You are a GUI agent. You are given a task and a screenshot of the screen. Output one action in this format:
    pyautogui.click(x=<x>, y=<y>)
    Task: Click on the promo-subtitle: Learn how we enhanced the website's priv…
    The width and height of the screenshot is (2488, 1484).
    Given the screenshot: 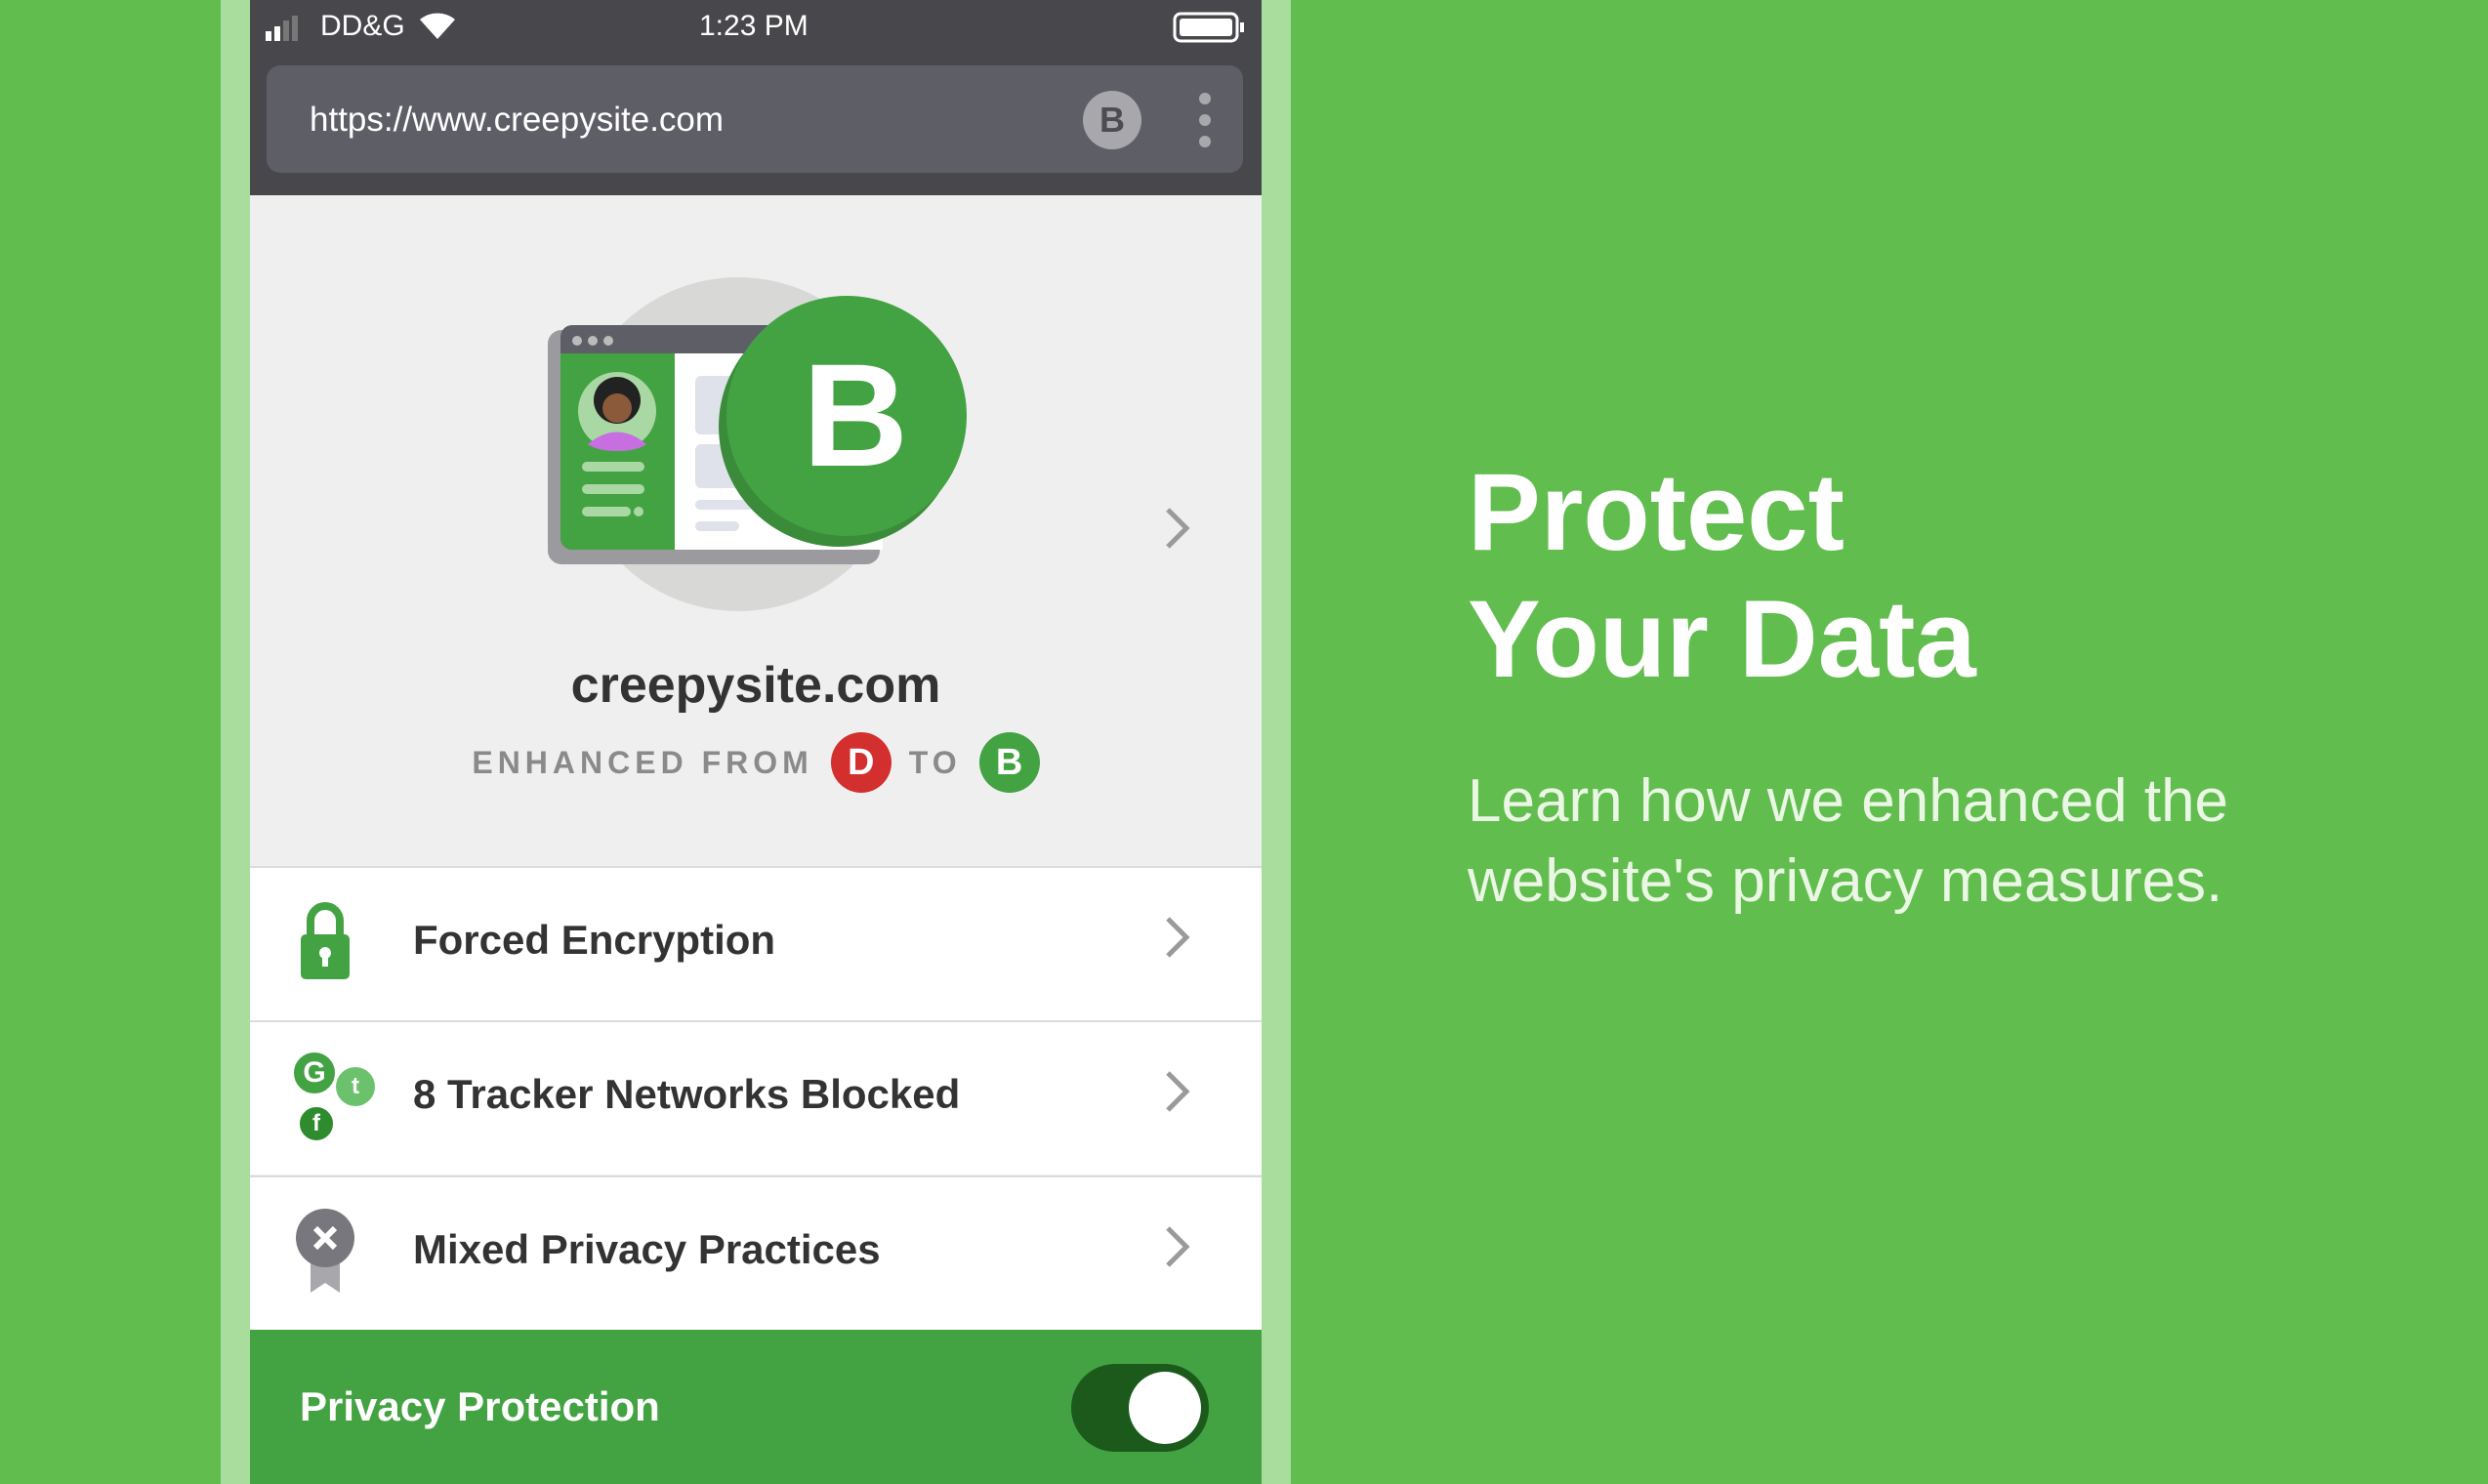 What is the action you would take?
    pyautogui.click(x=1849, y=841)
    